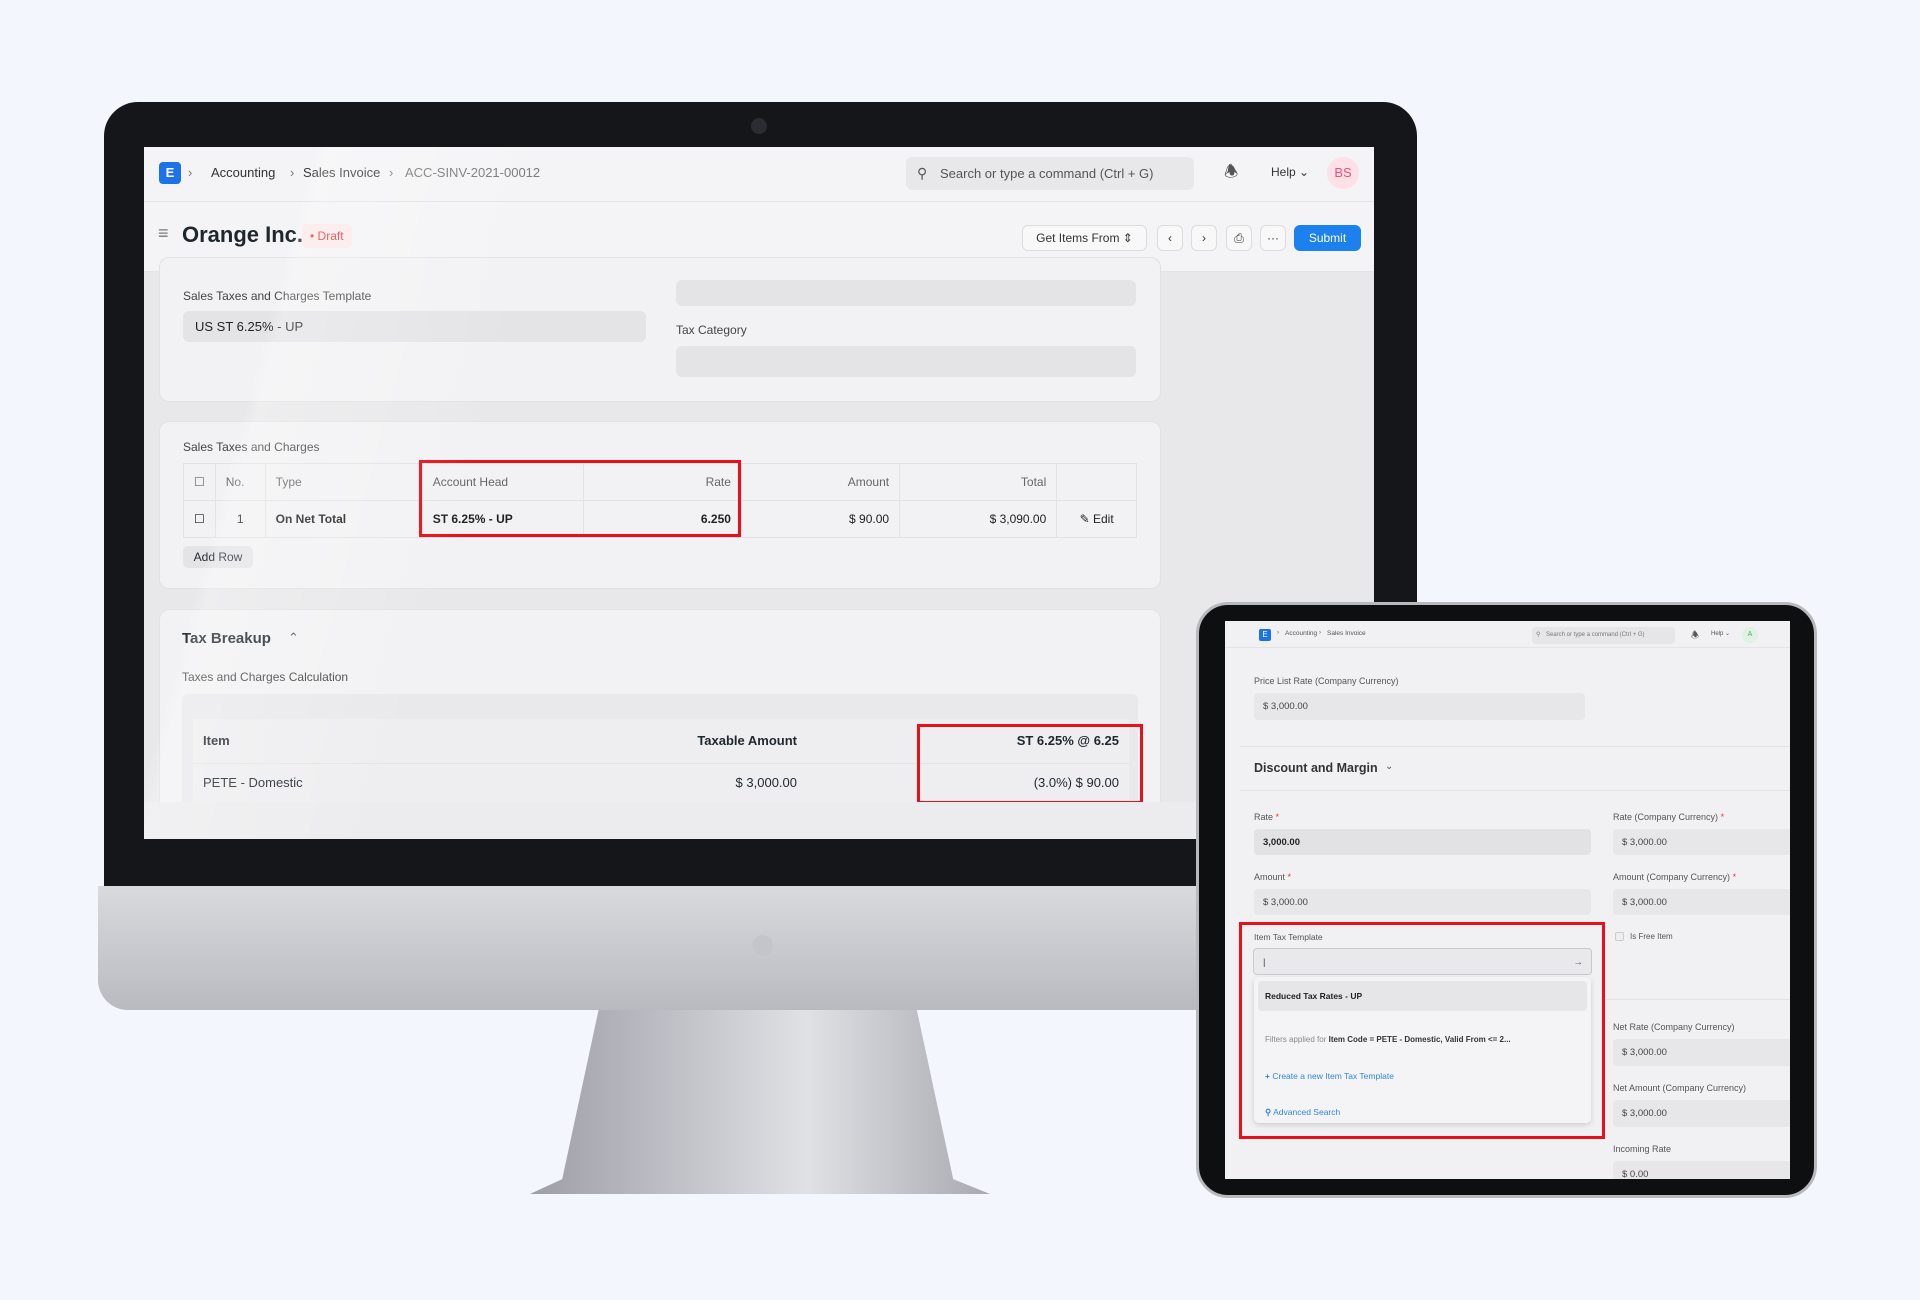 Image resolution: width=1920 pixels, height=1300 pixels. Describe the element at coordinates (1619, 936) in the screenshot. I see `is-free-item-checkbox` at that location.